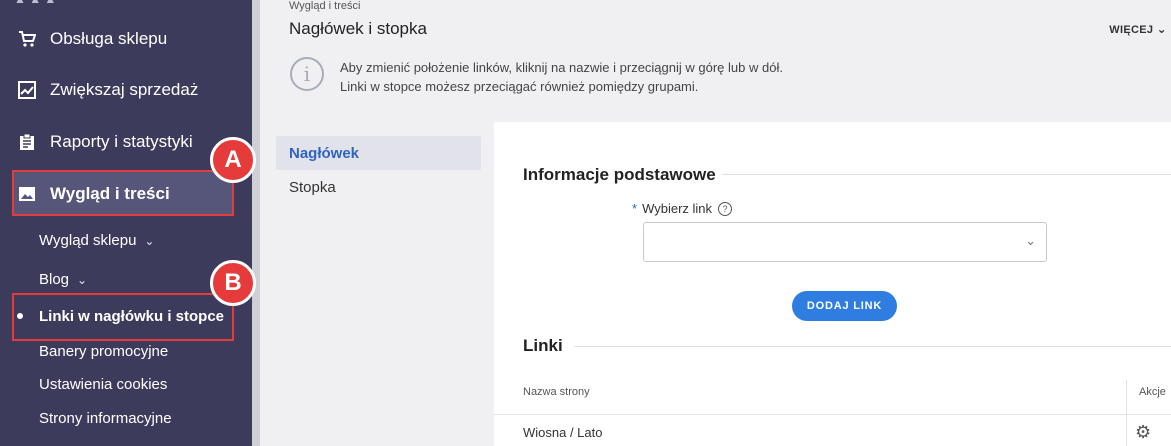 This screenshot has width=1171, height=446. Describe the element at coordinates (88, 240) in the screenshot. I see `subitem-label: Wygląd sklepu` at that location.